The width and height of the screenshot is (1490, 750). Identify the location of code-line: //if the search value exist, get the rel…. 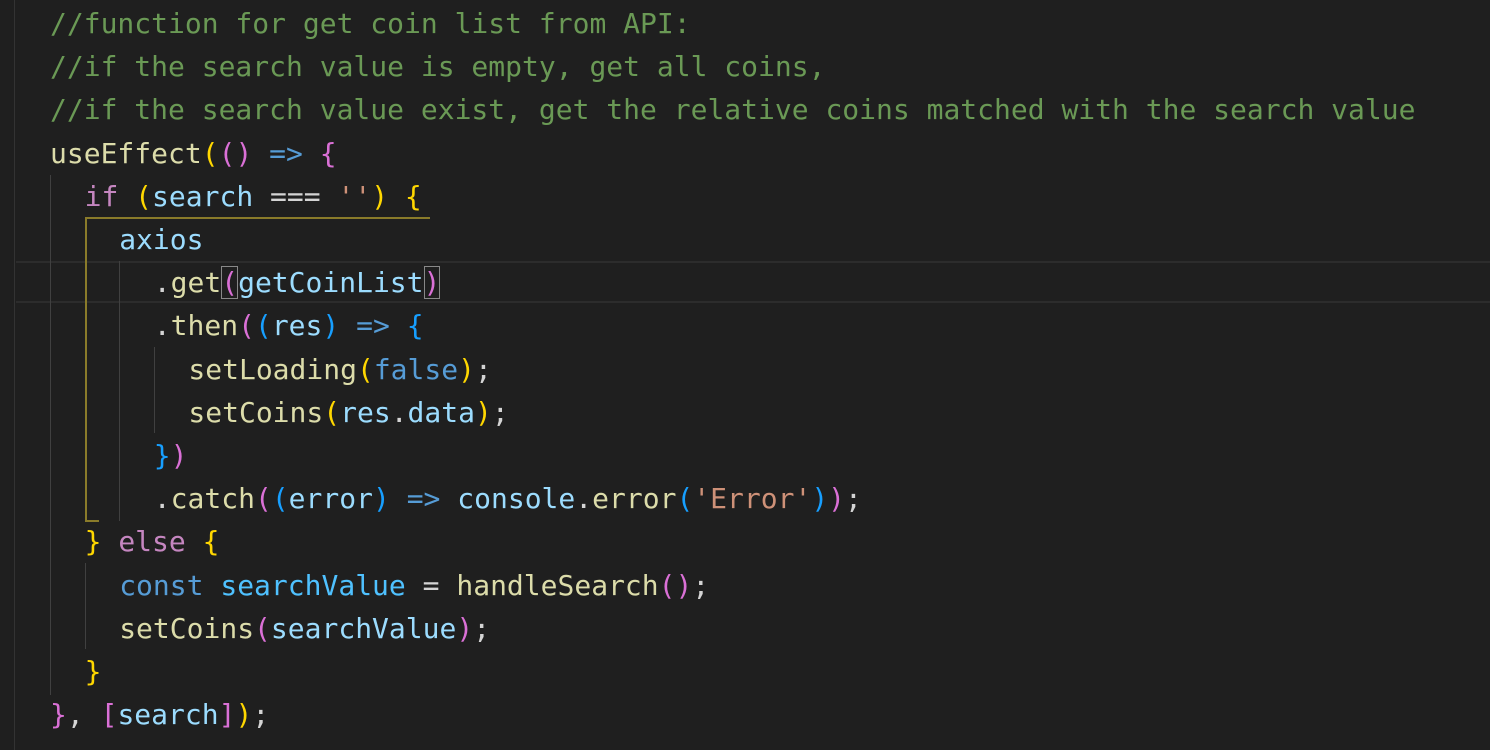
(732, 109).